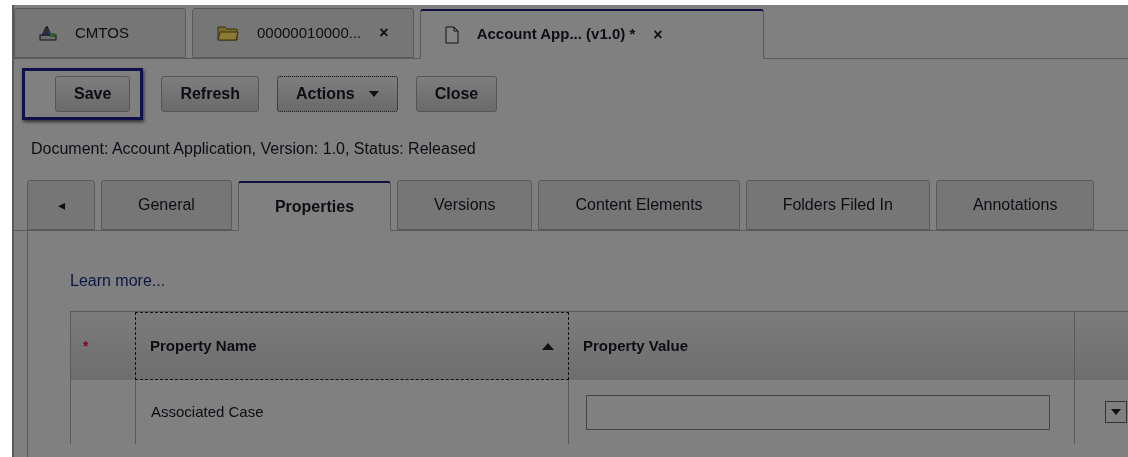  Describe the element at coordinates (556, 34) in the screenshot. I see `tab-label: Account App... (v1.0) *` at that location.